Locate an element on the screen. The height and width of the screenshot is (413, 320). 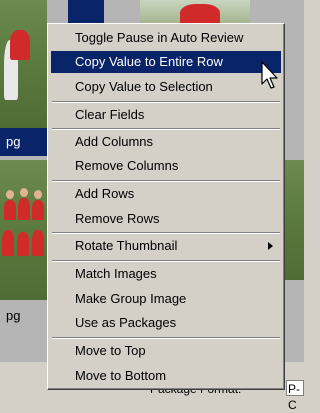
menu-item-match-images: Match Images is located at coordinates (166, 274).